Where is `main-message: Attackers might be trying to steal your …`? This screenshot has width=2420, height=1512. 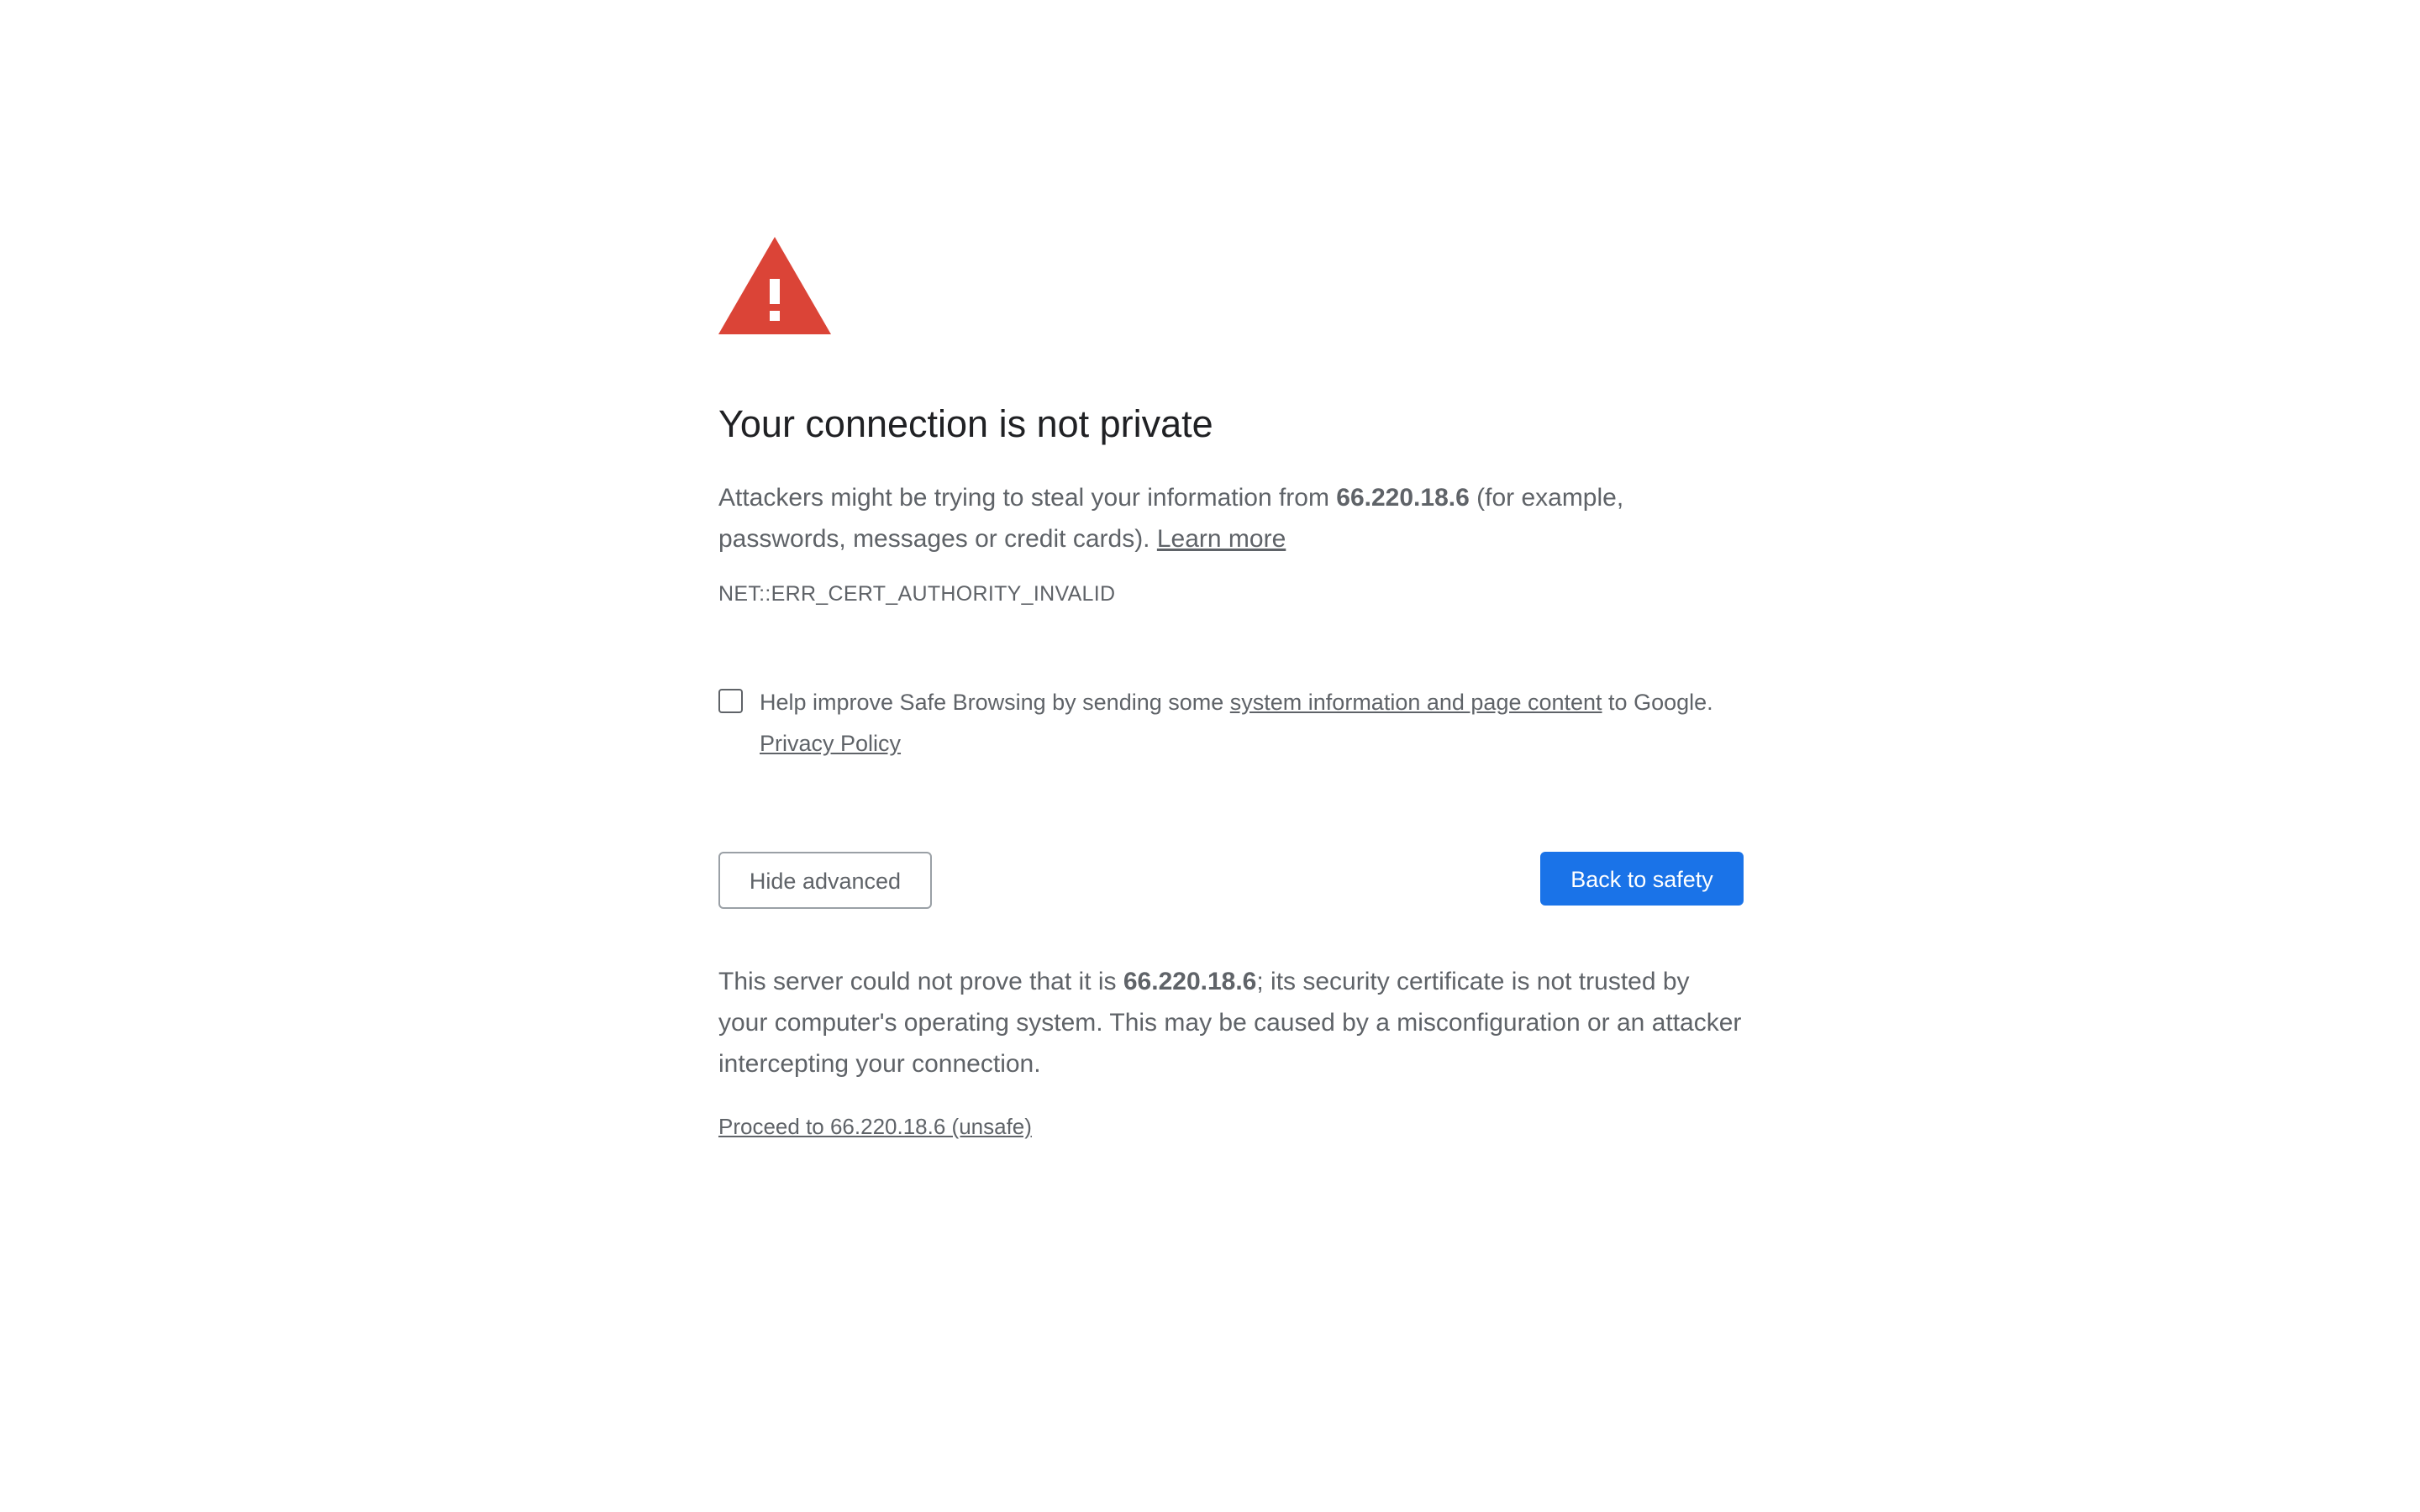
main-message: Attackers might be trying to steal your … is located at coordinates (1231, 518).